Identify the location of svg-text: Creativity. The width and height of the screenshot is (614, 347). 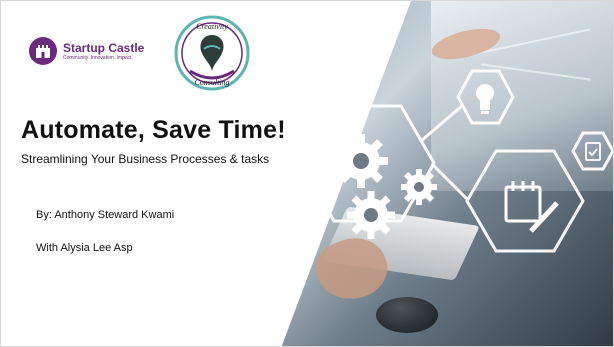
(212, 26).